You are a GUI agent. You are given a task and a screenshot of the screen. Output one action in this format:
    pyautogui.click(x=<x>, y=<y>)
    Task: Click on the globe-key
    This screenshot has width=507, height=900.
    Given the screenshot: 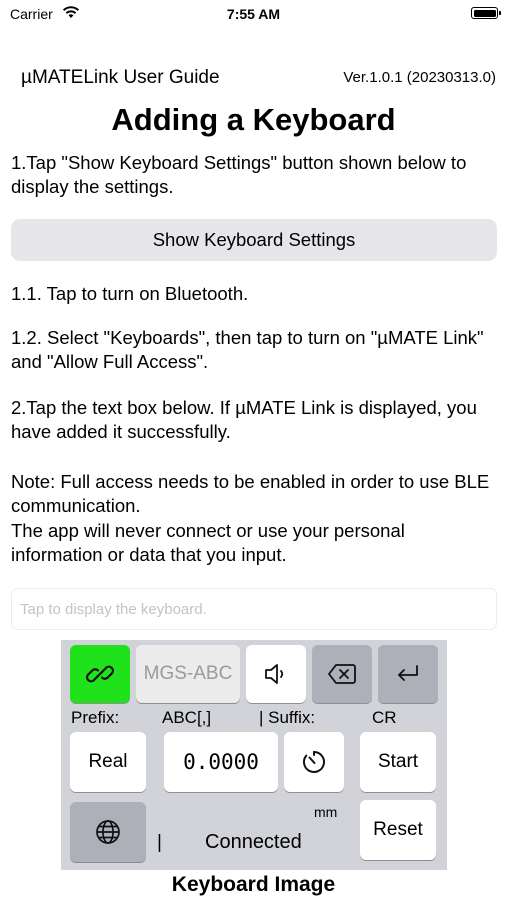 What is the action you would take?
    pyautogui.click(x=108, y=832)
    